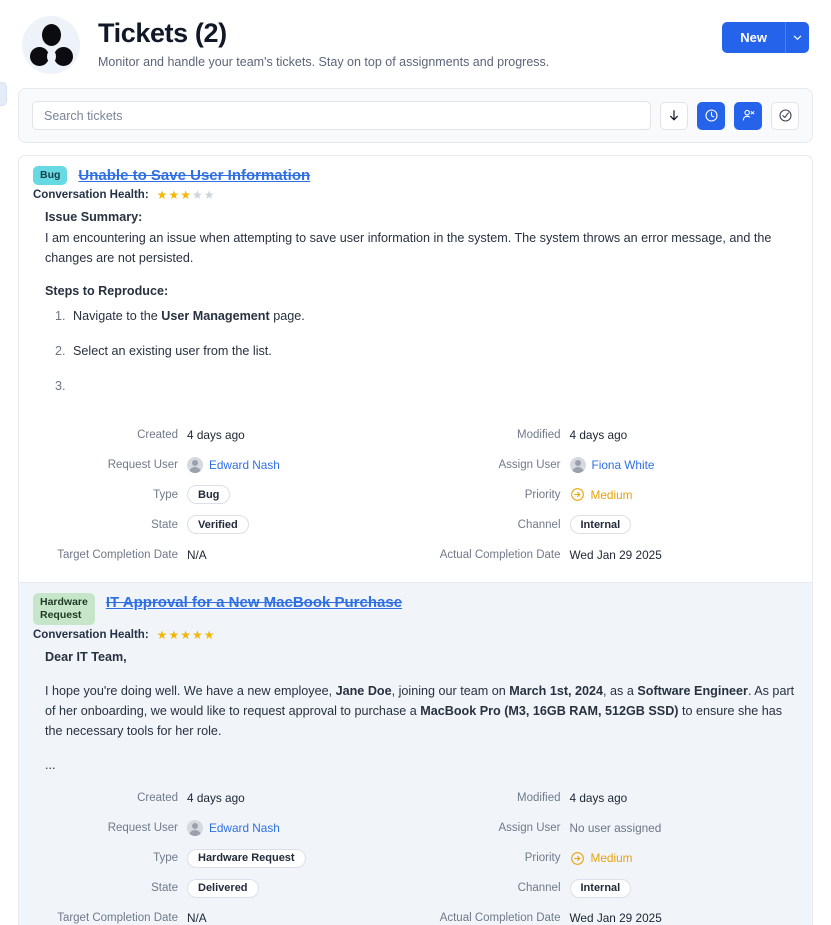  Describe the element at coordinates (215, 315) in the screenshot. I see `step-text-bold: User Management` at that location.